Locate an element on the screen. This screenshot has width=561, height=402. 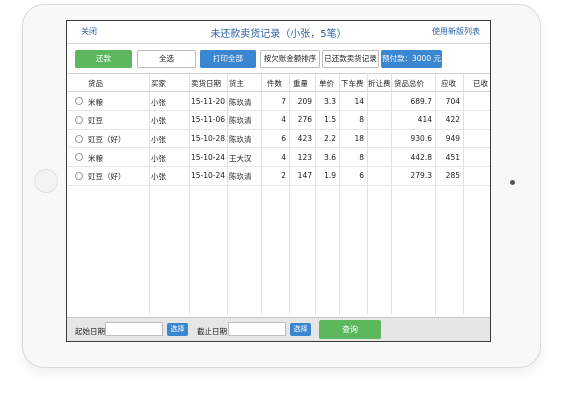
price-cell: 2.2 is located at coordinates (330, 138).